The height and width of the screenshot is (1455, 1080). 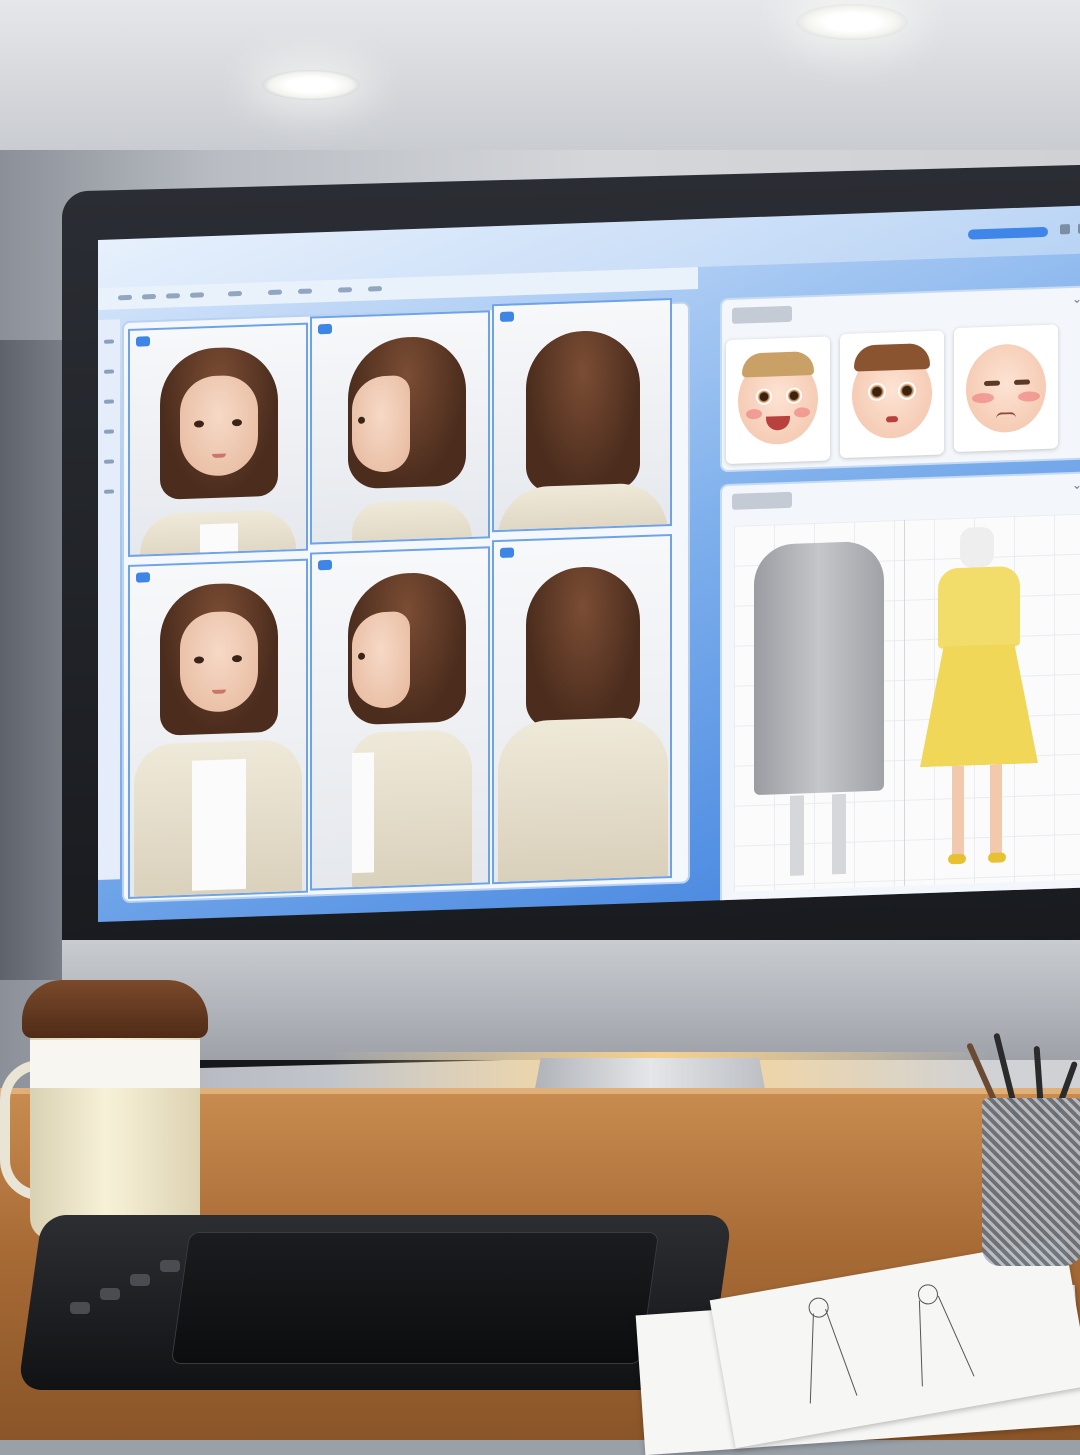 I want to click on background-shelf, so click(x=35, y=660).